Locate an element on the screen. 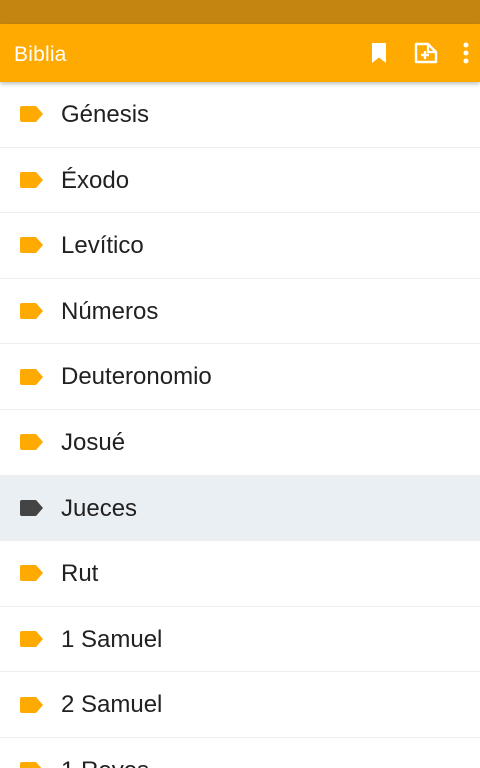 Image resolution: width=480 pixels, height=768 pixels. more-options-icon is located at coordinates (466, 53).